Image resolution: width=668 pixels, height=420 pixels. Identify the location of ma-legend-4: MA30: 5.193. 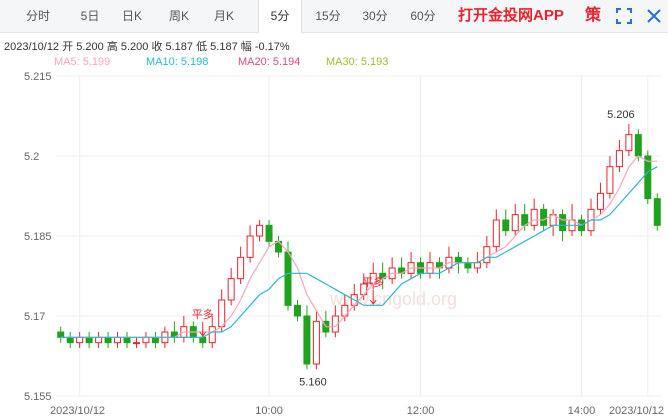
(357, 62).